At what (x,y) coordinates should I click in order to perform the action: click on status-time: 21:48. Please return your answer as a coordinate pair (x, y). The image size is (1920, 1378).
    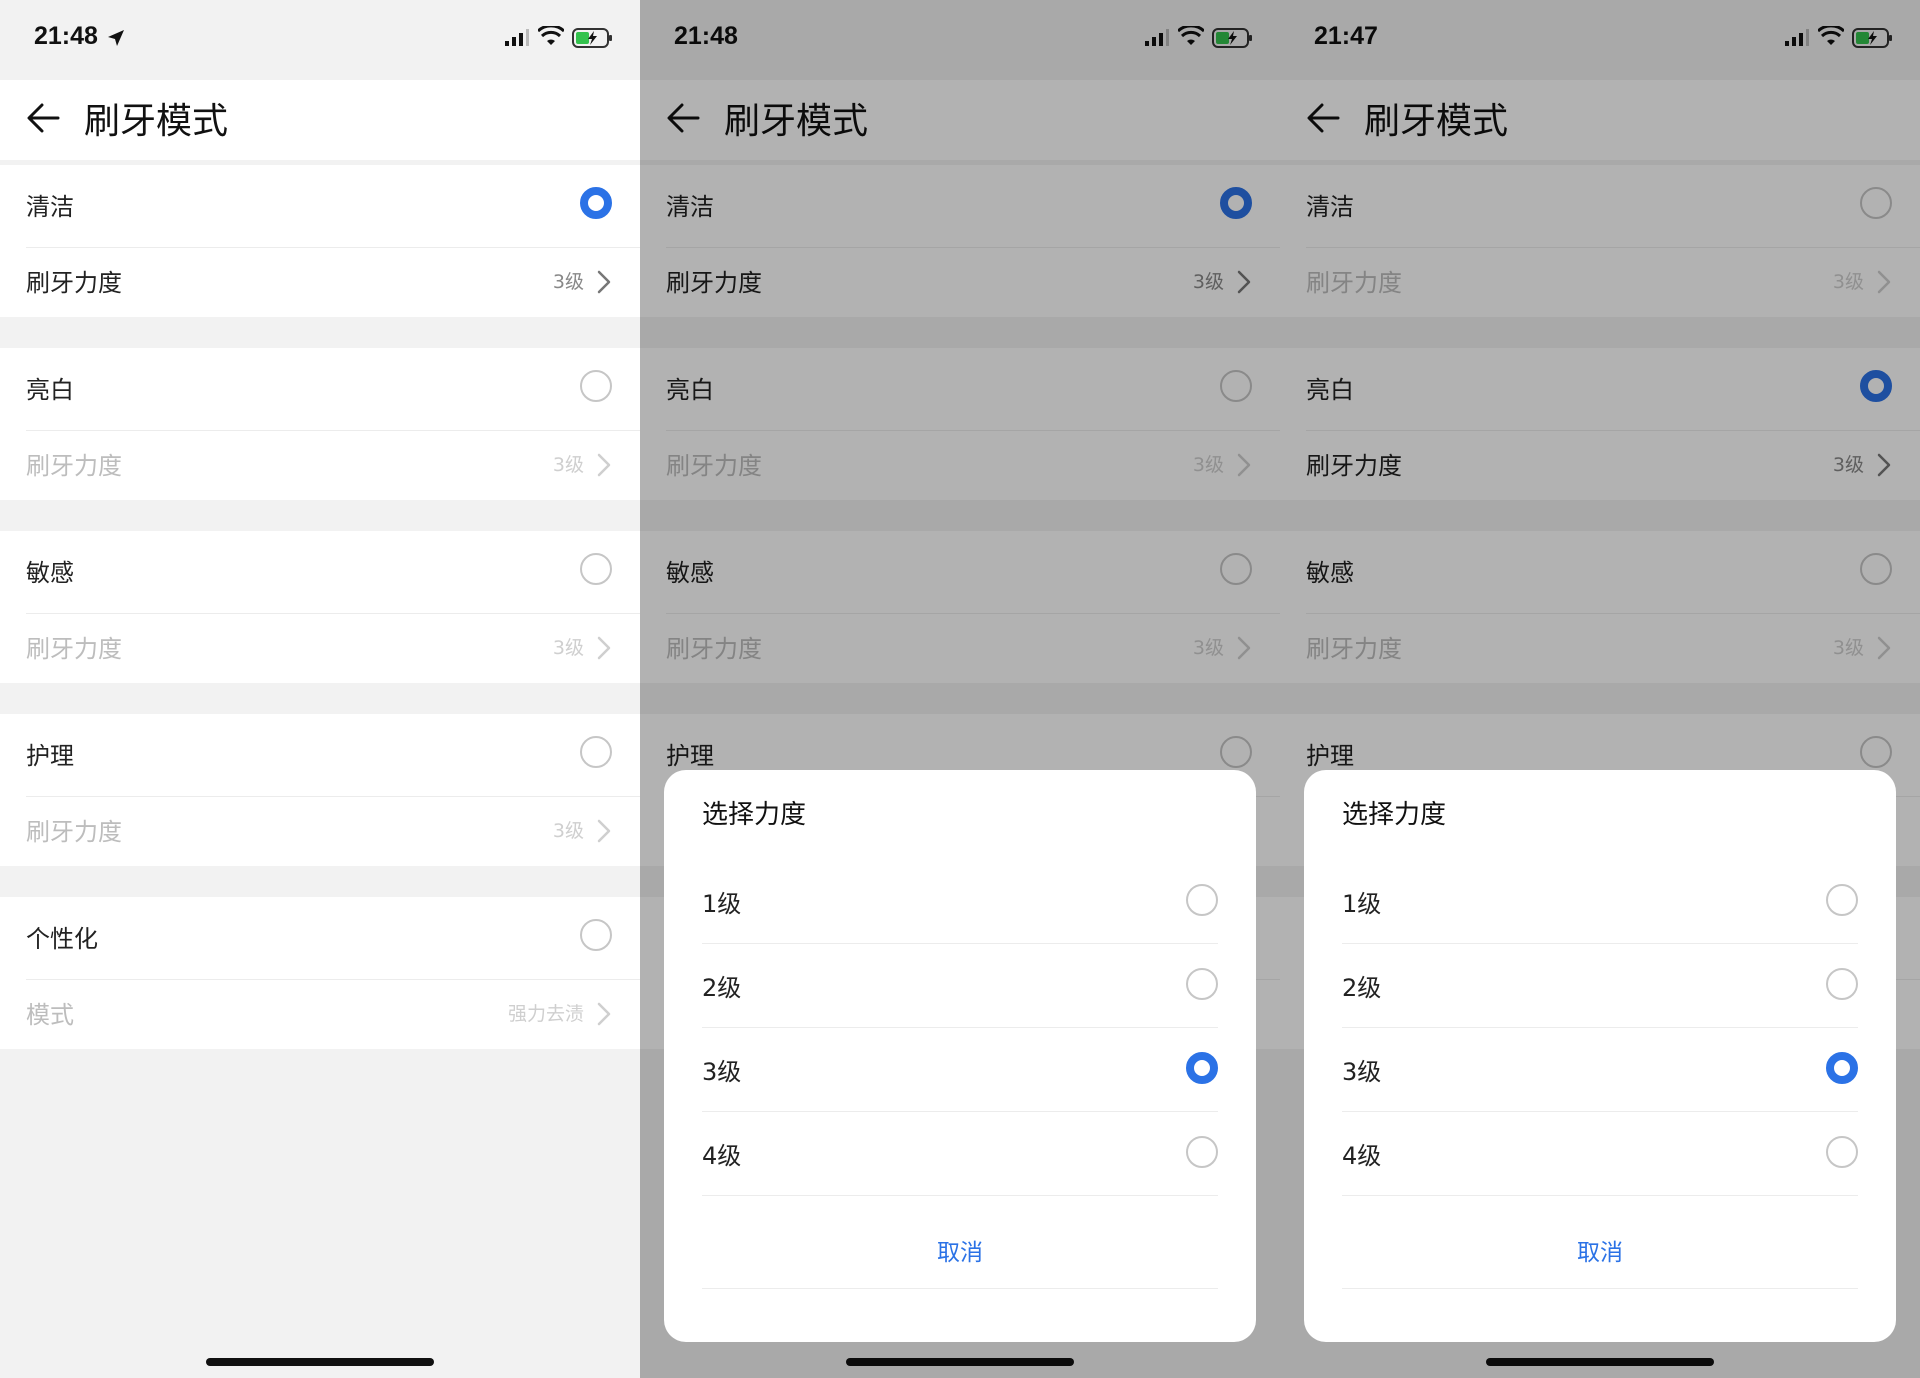
    Looking at the image, I should click on (66, 36).